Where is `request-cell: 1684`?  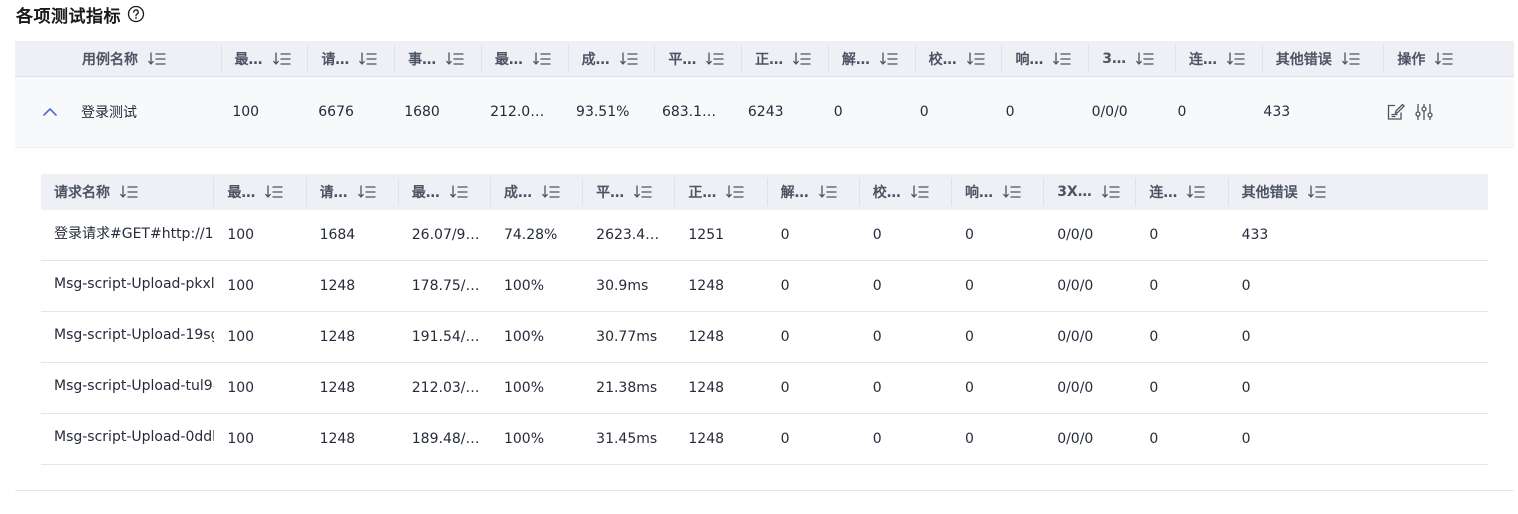
request-cell: 1684 is located at coordinates (337, 235).